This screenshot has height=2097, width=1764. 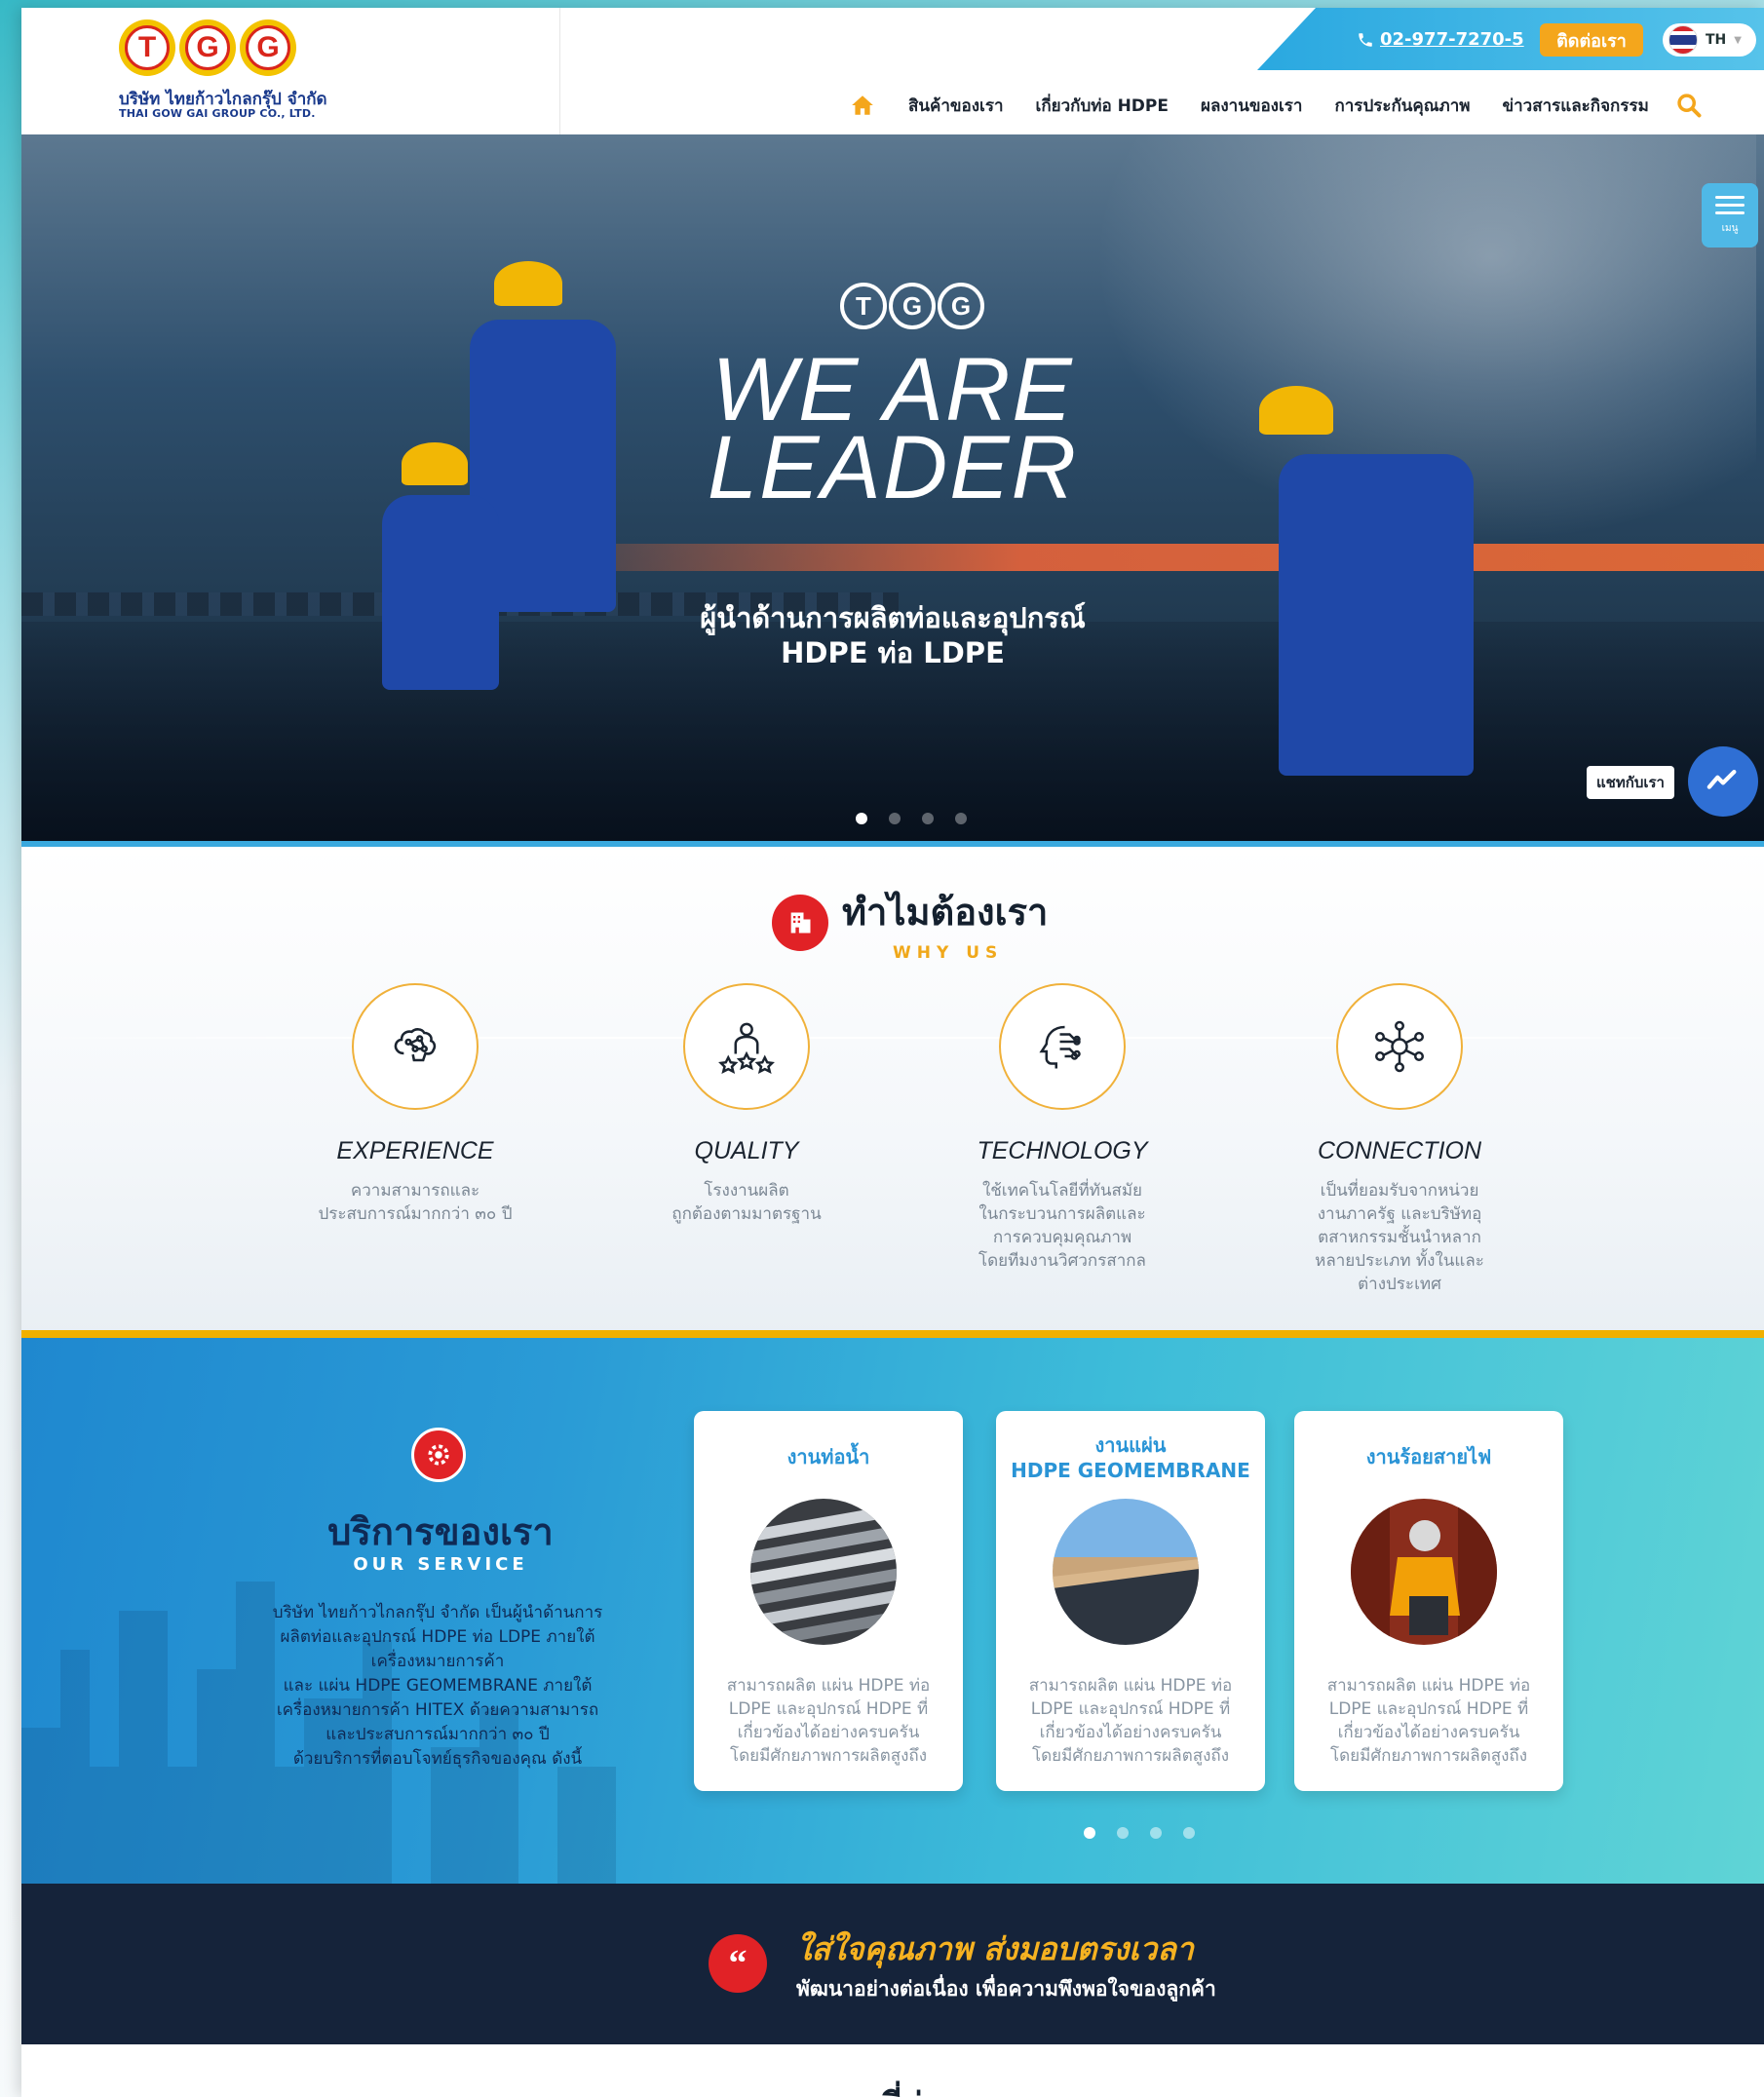 I want to click on why-card-title: CONNECTION, so click(x=1400, y=1150).